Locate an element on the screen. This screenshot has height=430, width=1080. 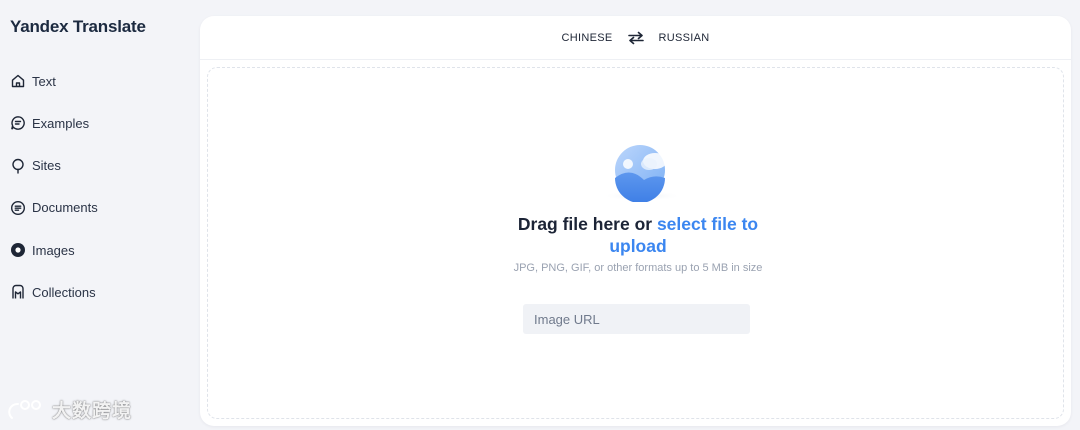
sidebar-item-label: Images is located at coordinates (53, 250).